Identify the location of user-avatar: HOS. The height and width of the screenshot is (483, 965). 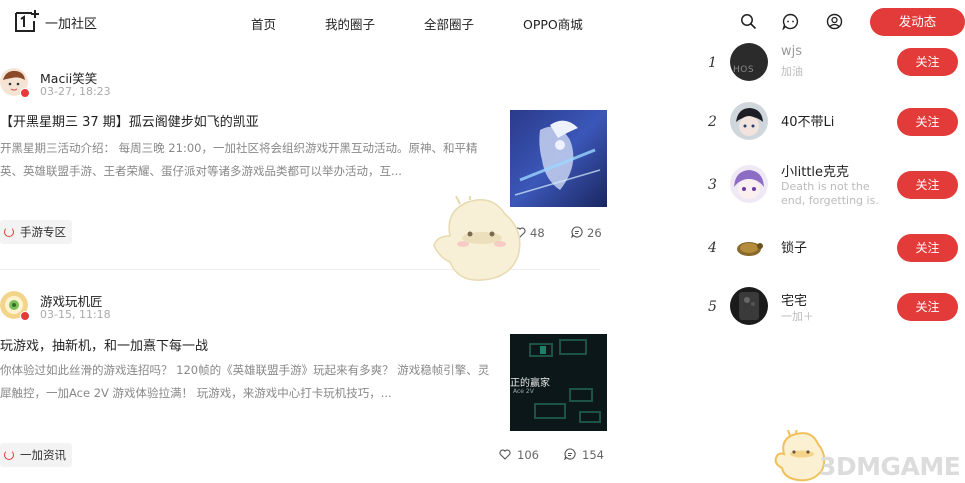
(749, 62).